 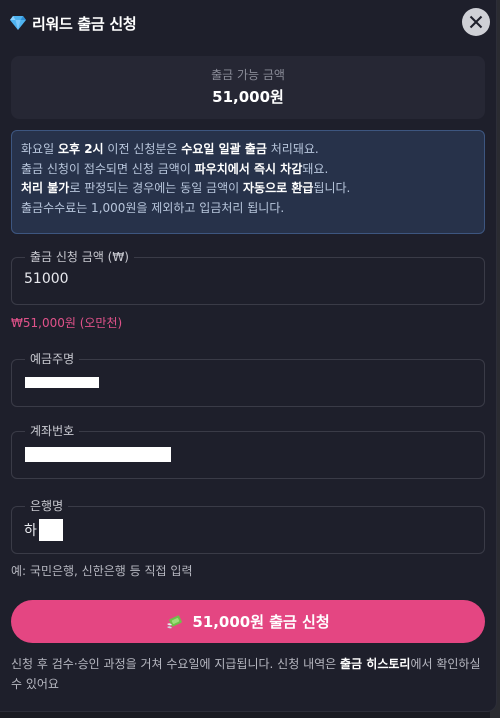 I want to click on redacted-bank-name, so click(x=51, y=530).